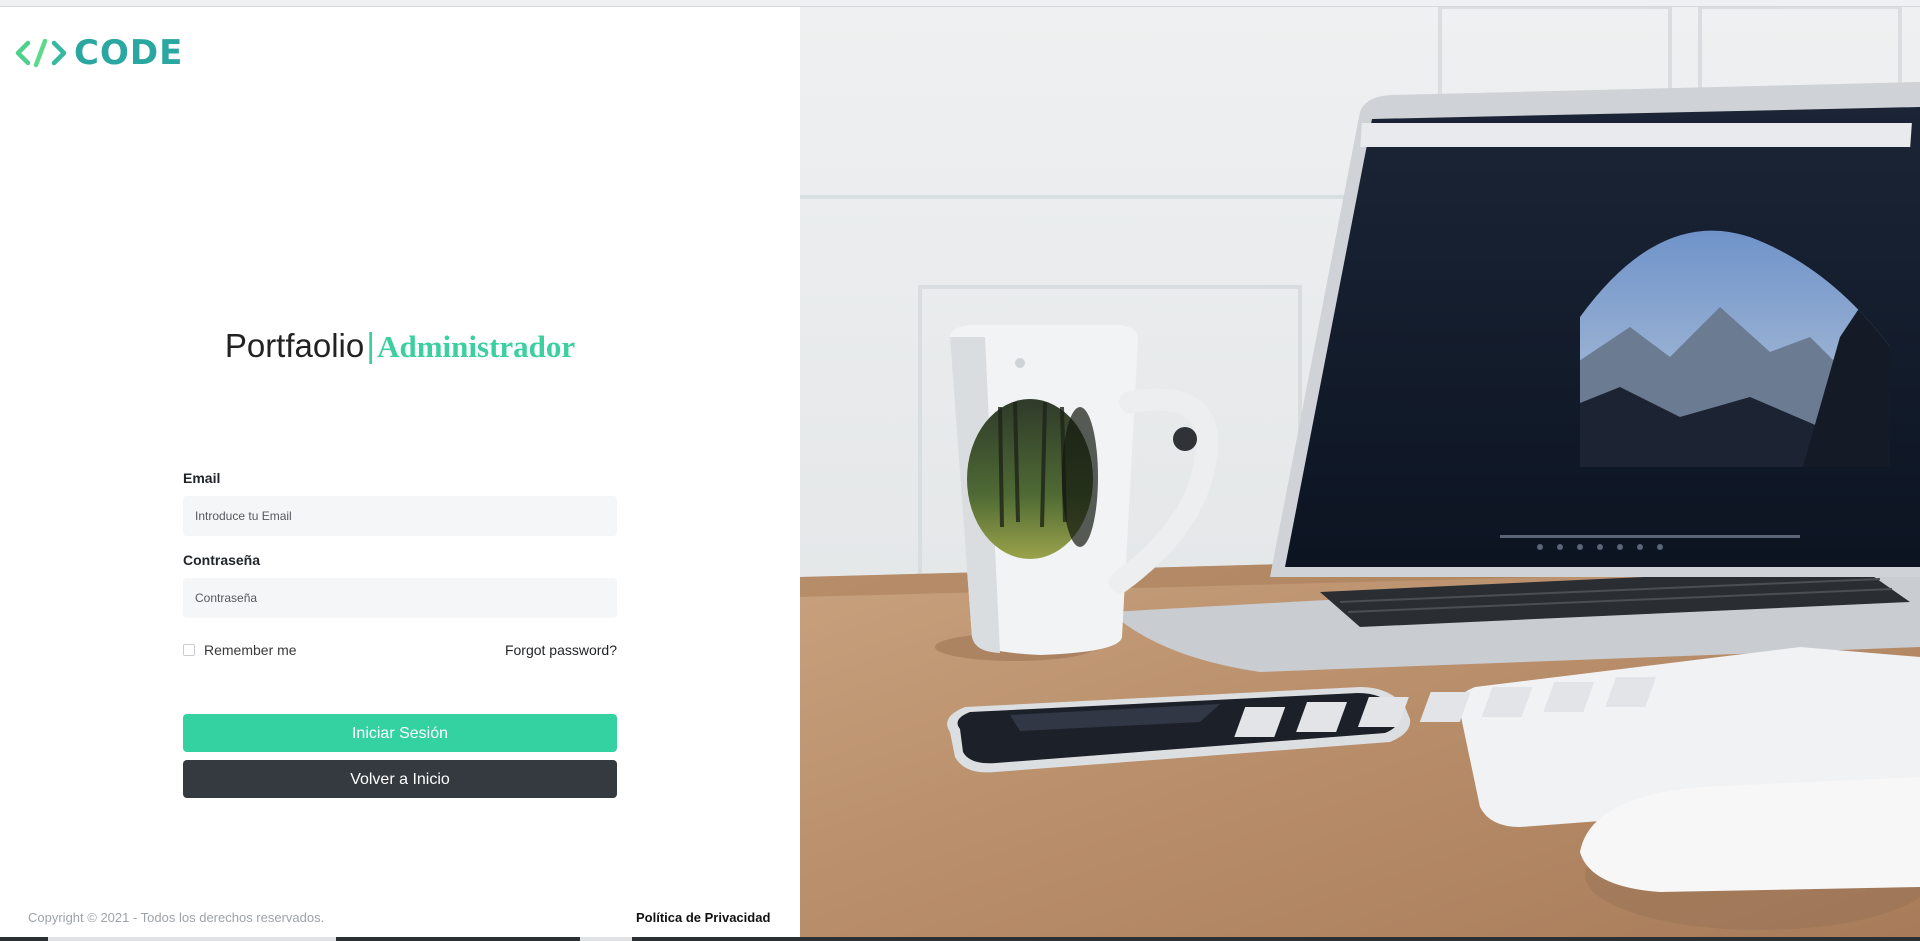 The image size is (1920, 941). Describe the element at coordinates (202, 478) in the screenshot. I see `email-label: Email` at that location.